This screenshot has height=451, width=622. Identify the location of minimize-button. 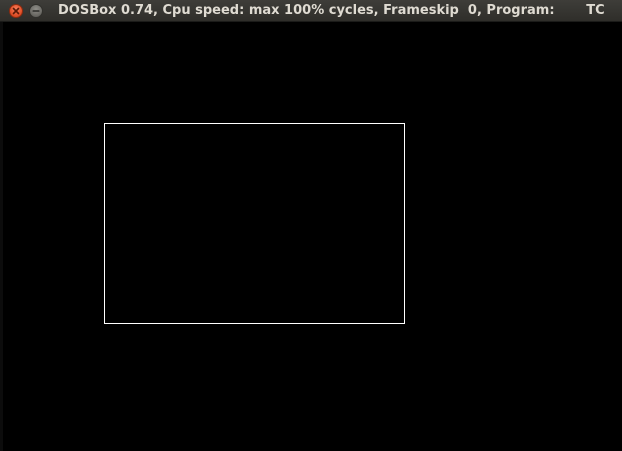
(36, 11).